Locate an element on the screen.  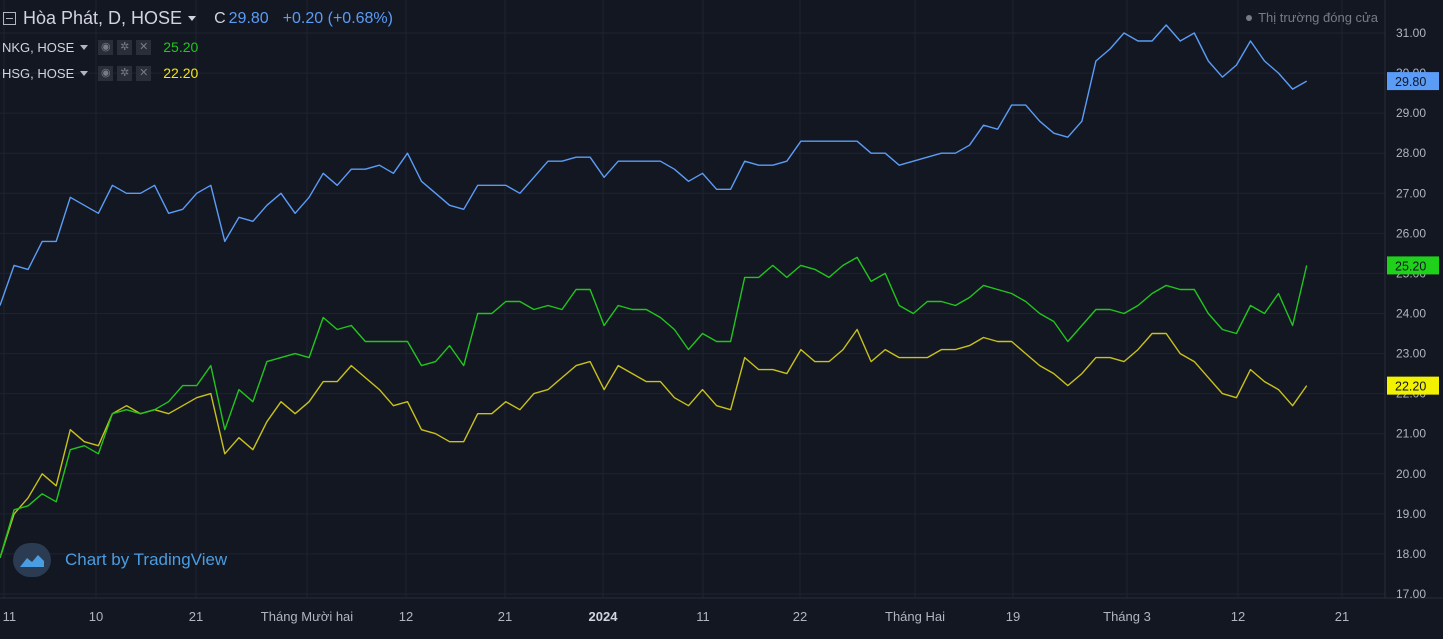
x-tick-label: 10 is located at coordinates (96, 616).